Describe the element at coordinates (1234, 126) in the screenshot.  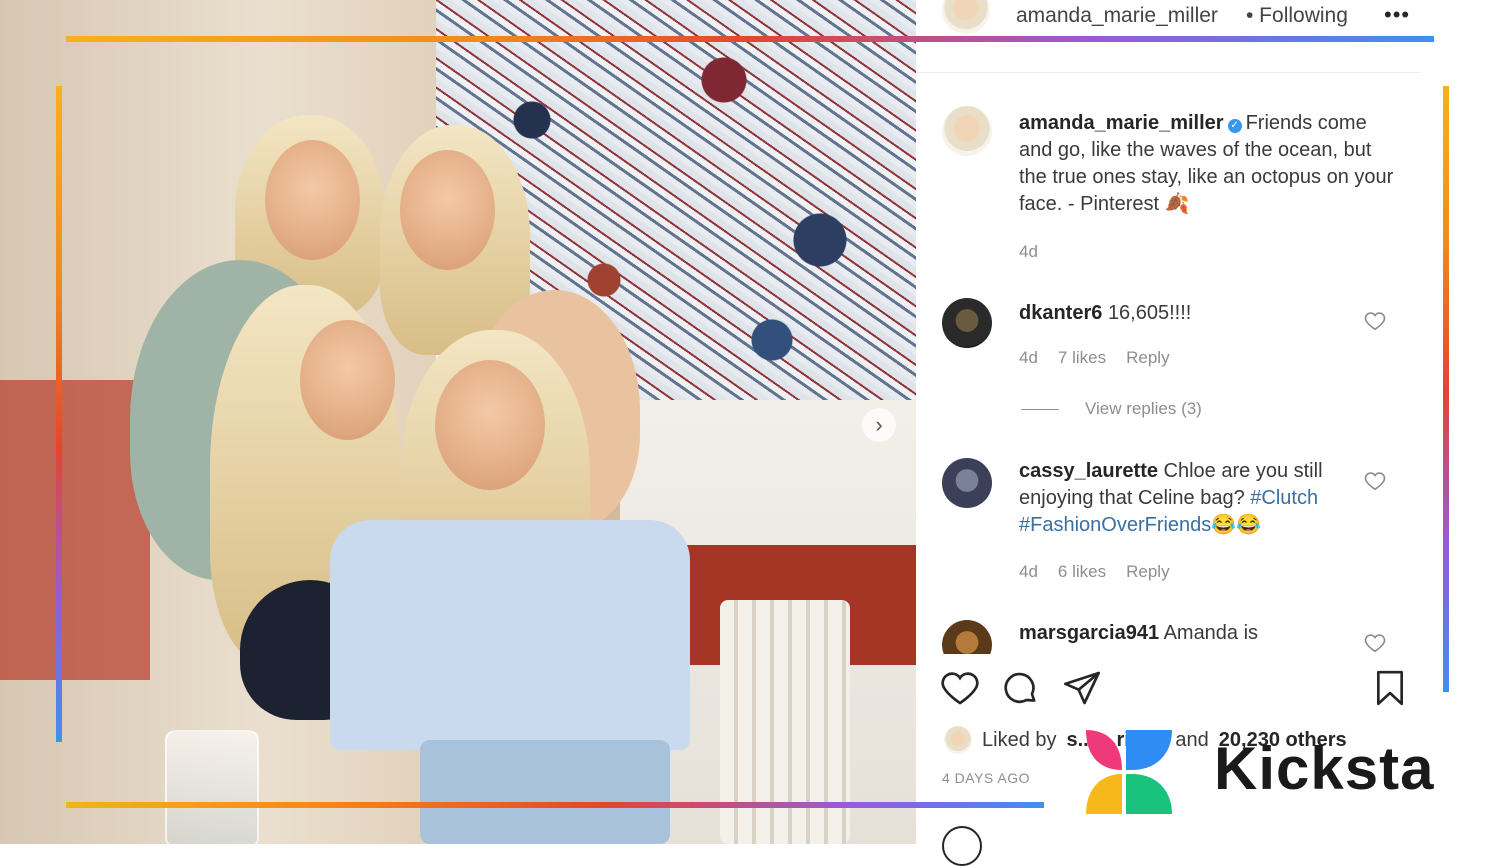
I see `verified-icon: ✓` at that location.